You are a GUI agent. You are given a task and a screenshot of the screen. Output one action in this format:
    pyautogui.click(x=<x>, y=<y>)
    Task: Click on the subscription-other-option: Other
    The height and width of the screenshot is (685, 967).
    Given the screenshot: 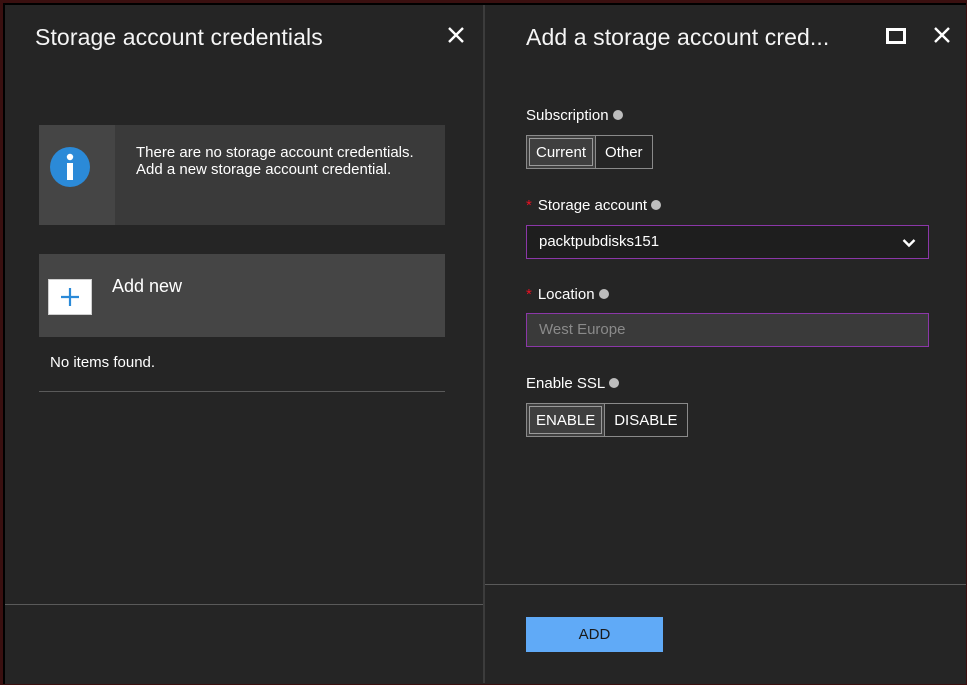 What is the action you would take?
    pyautogui.click(x=624, y=152)
    